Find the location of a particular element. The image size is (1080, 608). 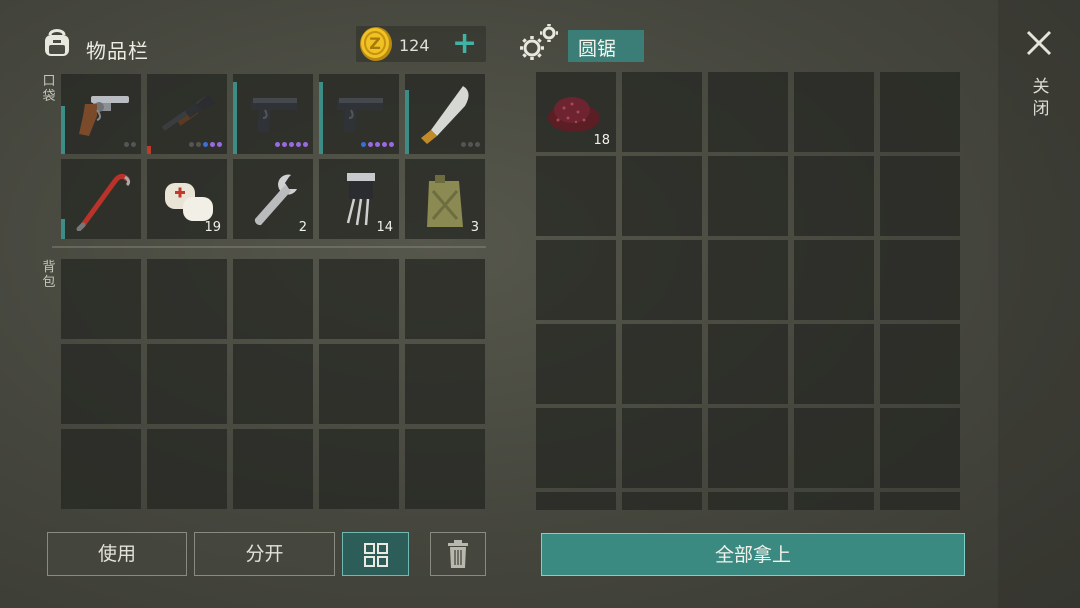

coin-icon: Z is located at coordinates (376, 44).